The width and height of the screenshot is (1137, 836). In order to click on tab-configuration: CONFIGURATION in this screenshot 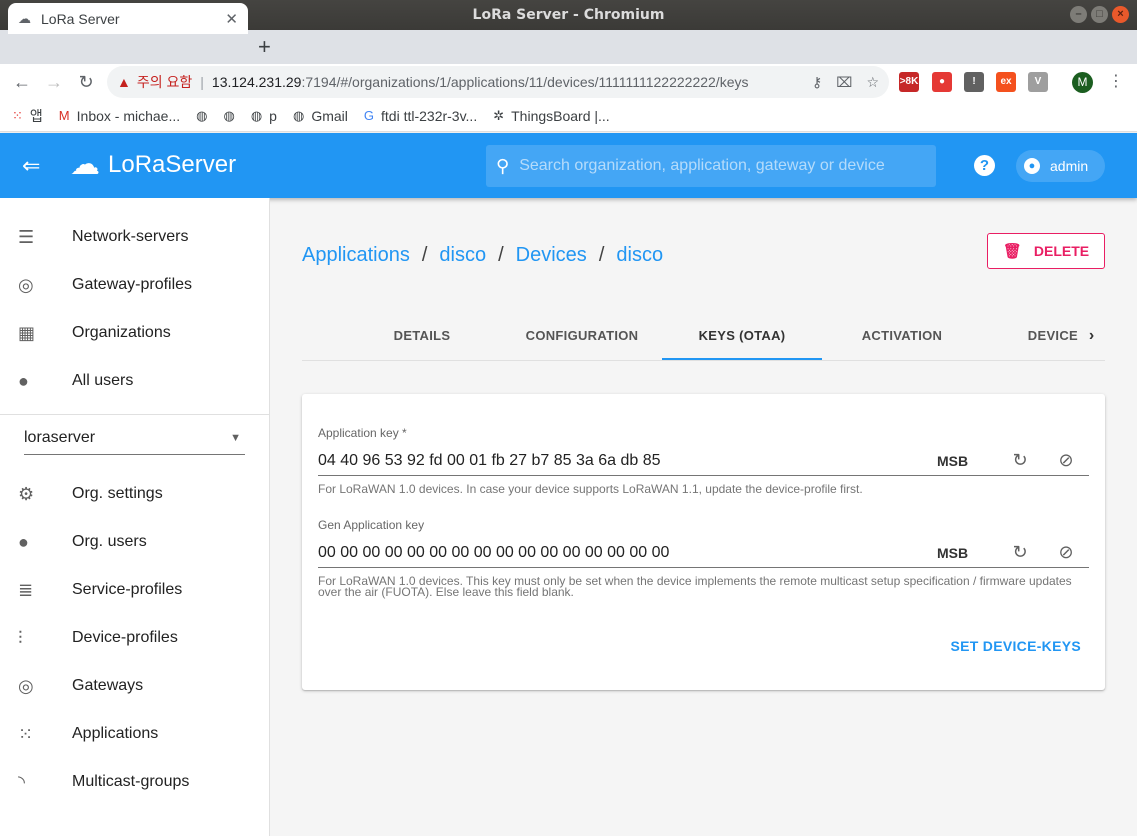, I will do `click(582, 336)`.